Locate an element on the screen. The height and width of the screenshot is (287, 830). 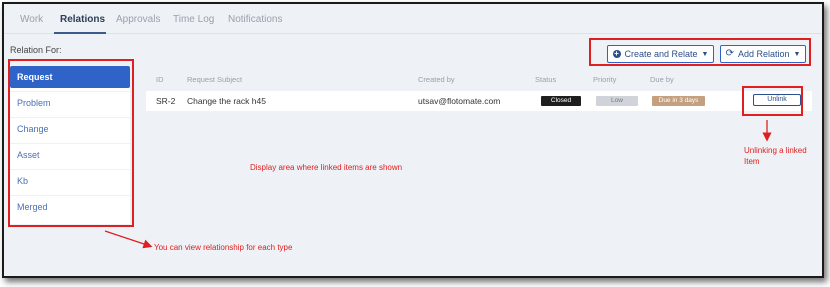
sidebar-arrow is located at coordinates (128, 239).